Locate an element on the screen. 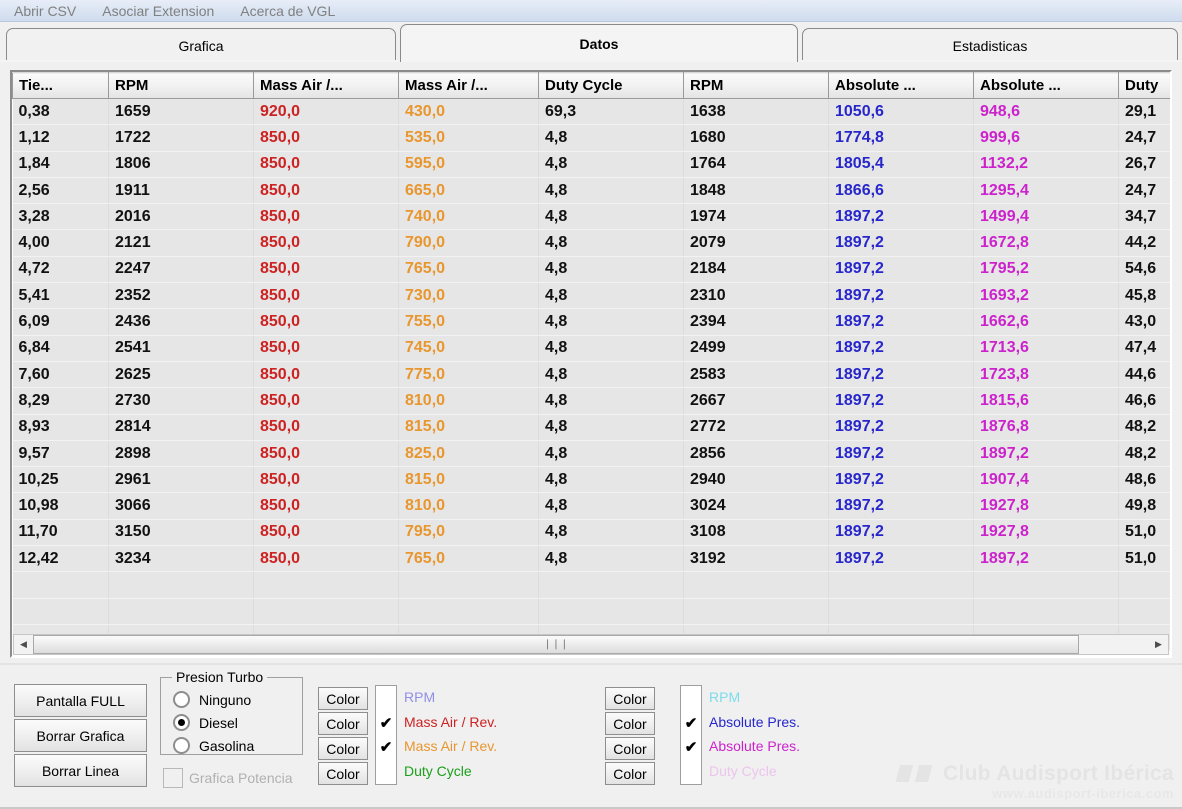 Image resolution: width=1182 pixels, height=809 pixels. borrar-linea-button: Borrar Linea is located at coordinates (80, 770).